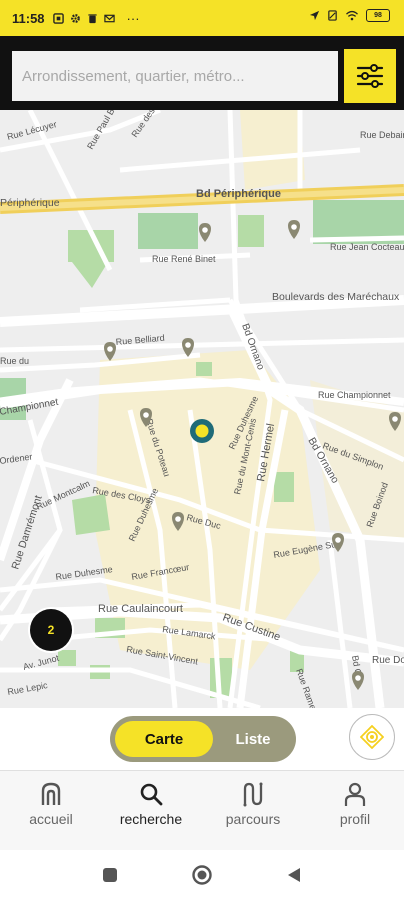 This screenshot has width=404, height=900. I want to click on system-nav-bar, so click(202, 875).